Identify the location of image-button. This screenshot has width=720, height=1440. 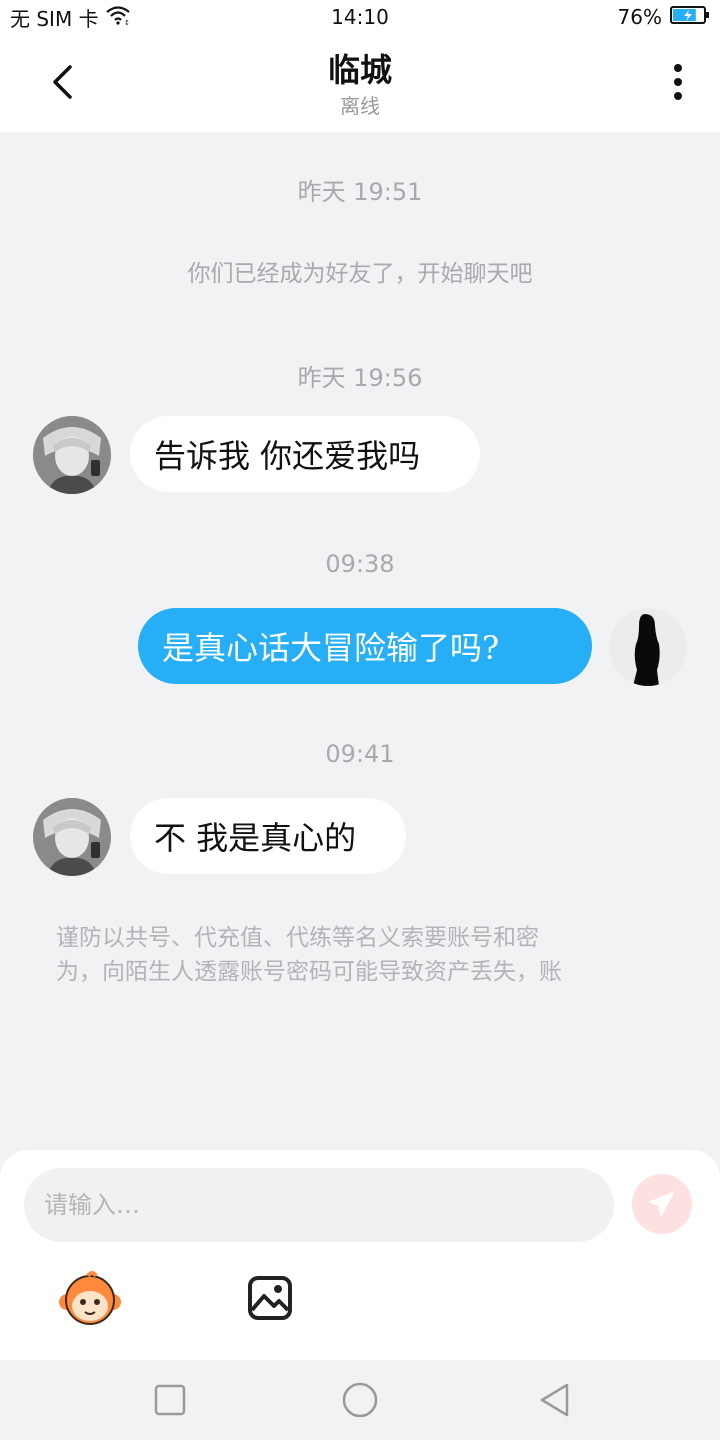
(270, 1298).